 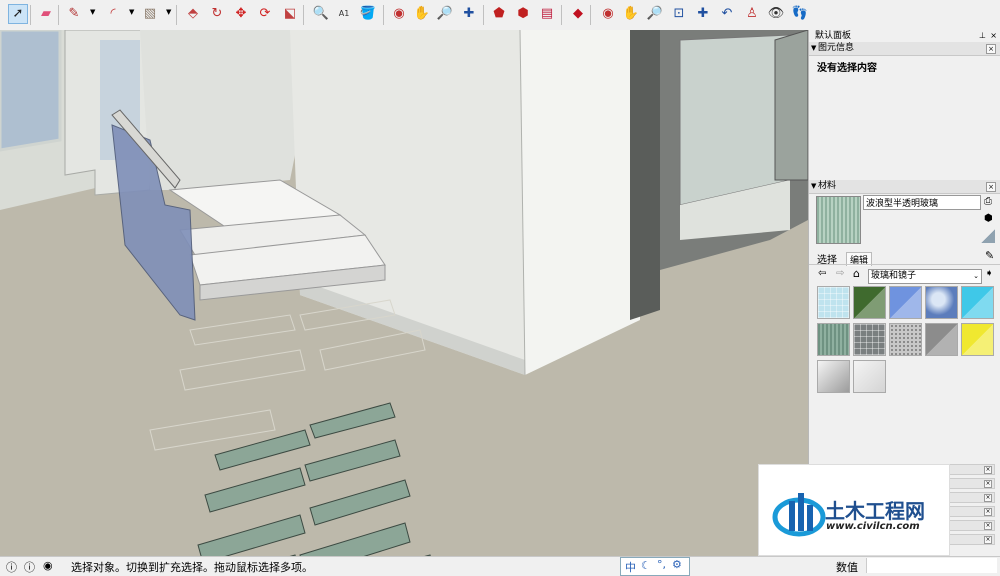 What do you see at coordinates (800, 14) in the screenshot?
I see `walk-tool-icon: 👣` at bounding box center [800, 14].